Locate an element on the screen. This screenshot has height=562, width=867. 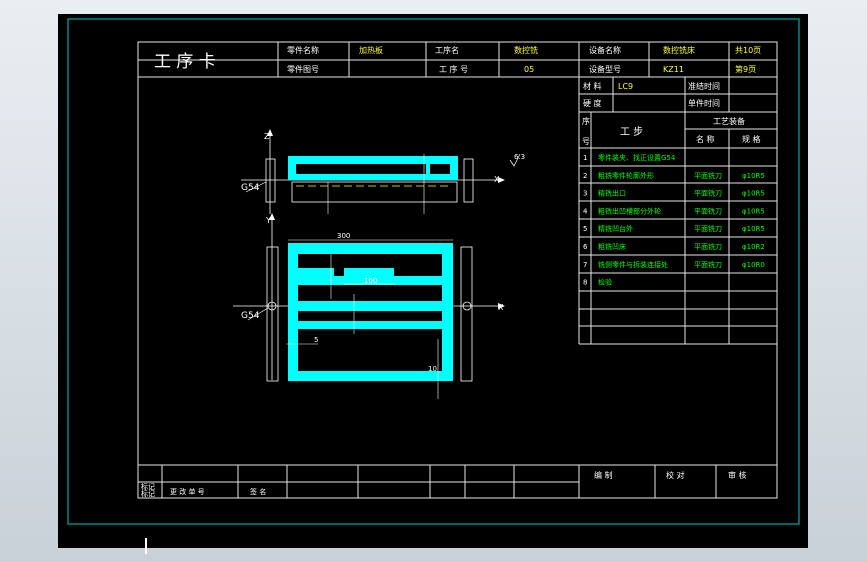
equipment-name-value: 数控铣床 is located at coordinates (679, 50).